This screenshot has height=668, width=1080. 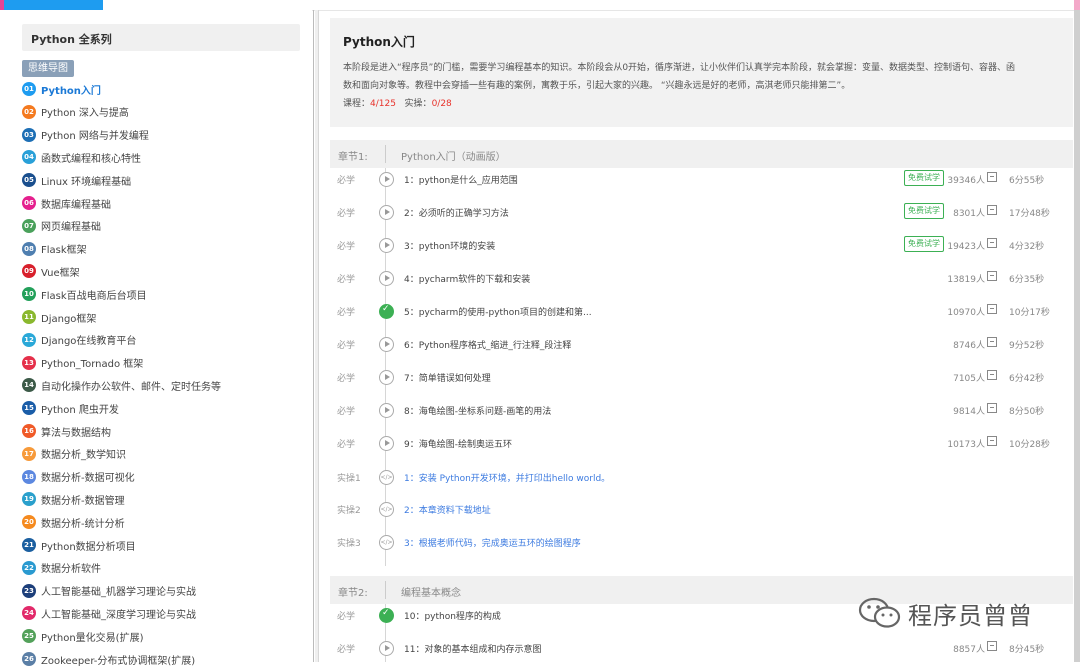 I want to click on sidebar-course-item: 09 Vue框架, so click(x=51, y=271).